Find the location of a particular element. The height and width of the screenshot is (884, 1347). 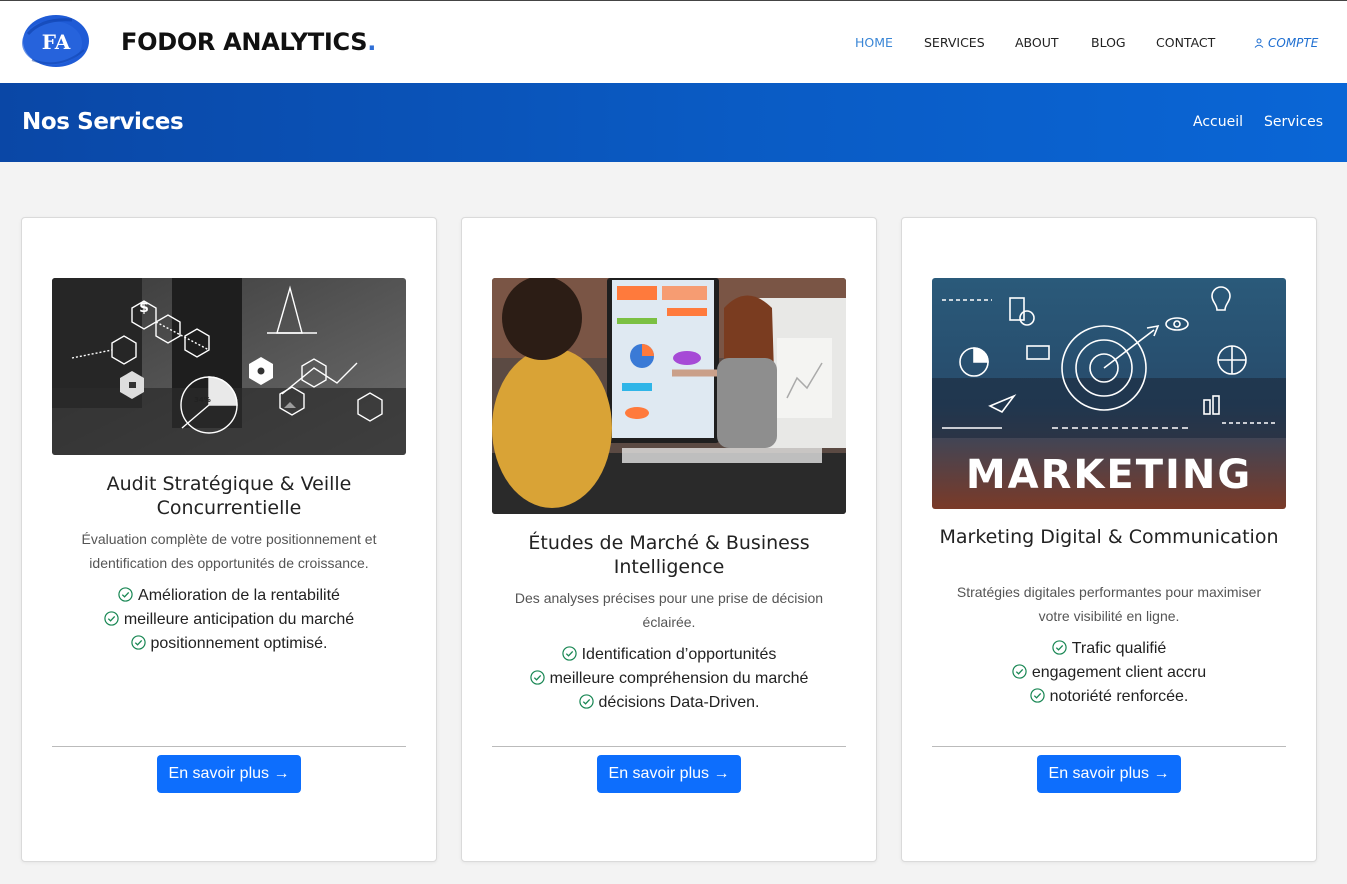

breadcrumb-current: Services is located at coordinates (1294, 122).